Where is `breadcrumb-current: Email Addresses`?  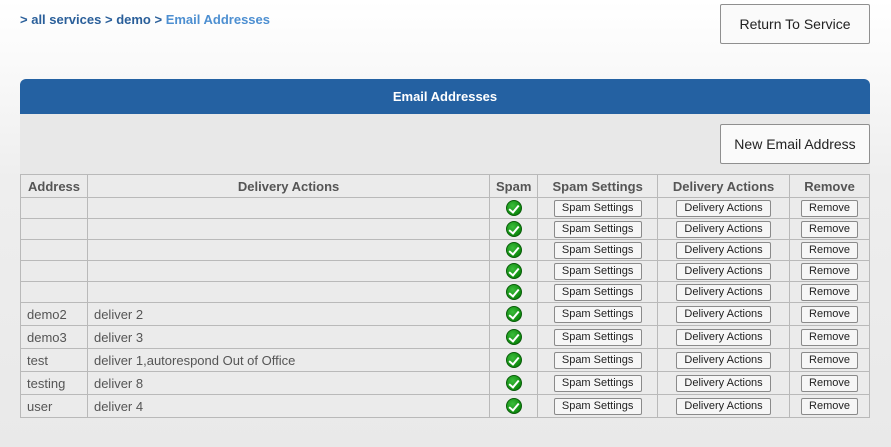 breadcrumb-current: Email Addresses is located at coordinates (217, 19).